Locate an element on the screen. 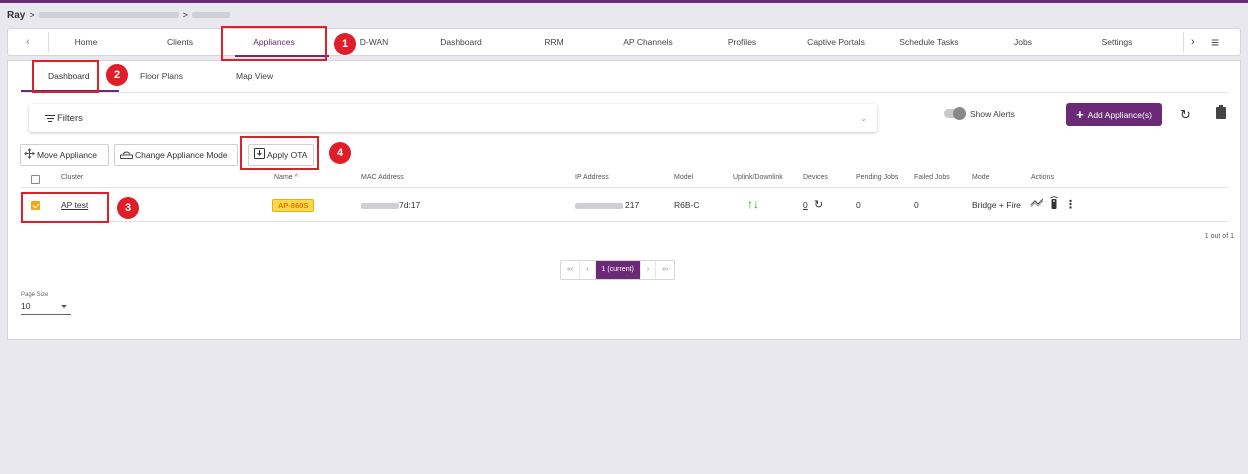 This screenshot has height=474, width=1248. breadcrumb: Ray > > is located at coordinates (118, 15).